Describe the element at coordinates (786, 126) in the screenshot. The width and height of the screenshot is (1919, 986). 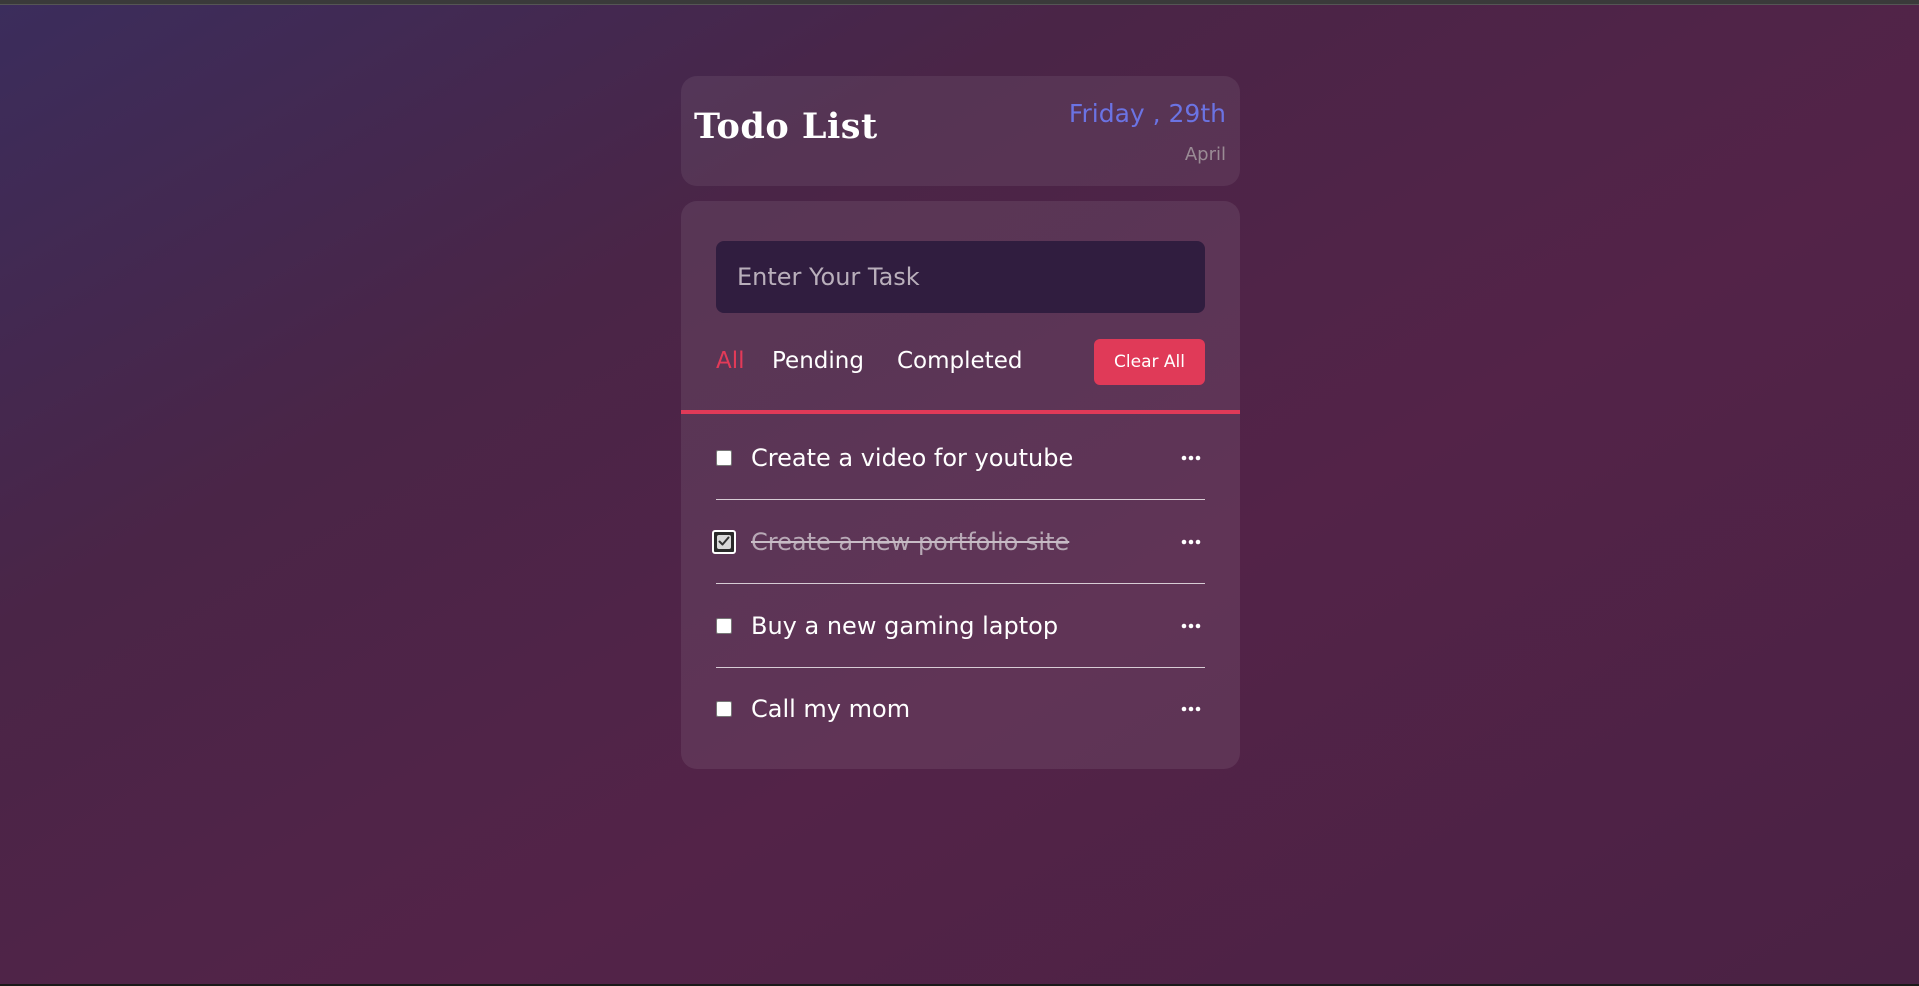
I see `app-title: Todo List` at that location.